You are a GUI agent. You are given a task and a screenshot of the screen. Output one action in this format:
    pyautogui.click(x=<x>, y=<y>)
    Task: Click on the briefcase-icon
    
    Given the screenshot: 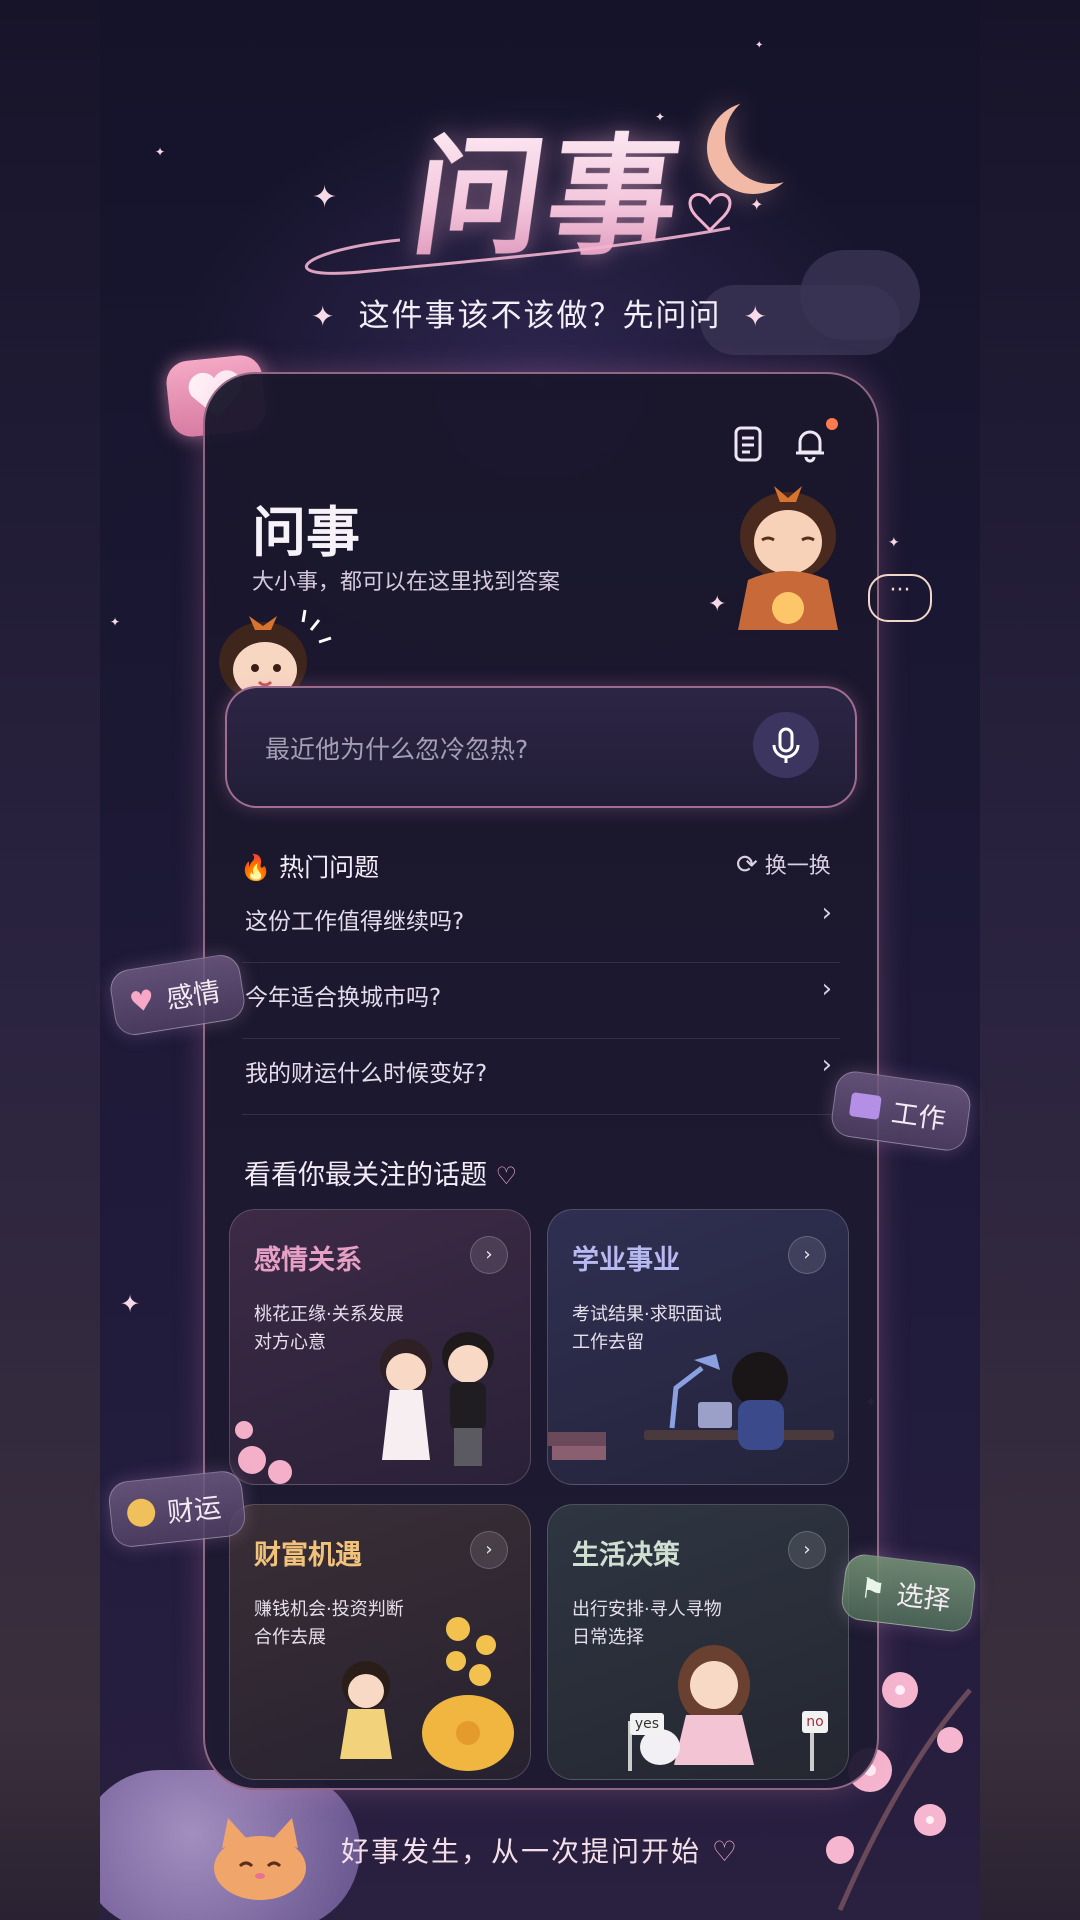 What is the action you would take?
    pyautogui.click(x=865, y=1106)
    